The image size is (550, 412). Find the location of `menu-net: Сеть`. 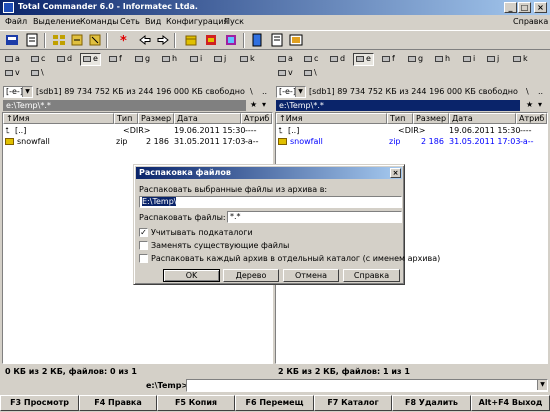

menu-net: Сеть is located at coordinates (130, 21).